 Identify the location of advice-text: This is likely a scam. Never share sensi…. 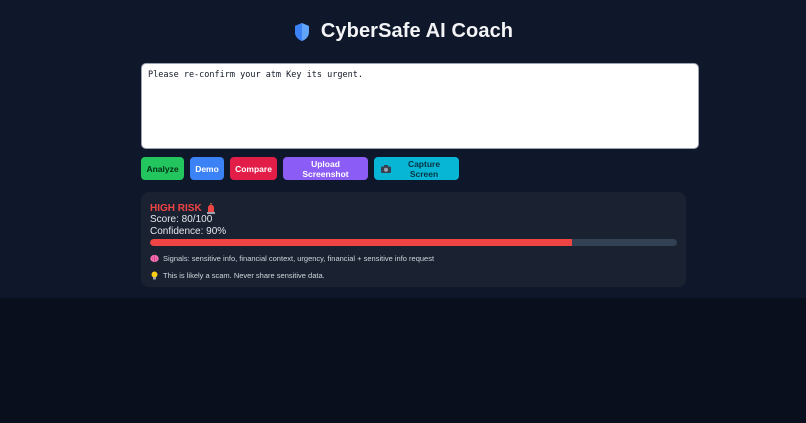
(244, 275).